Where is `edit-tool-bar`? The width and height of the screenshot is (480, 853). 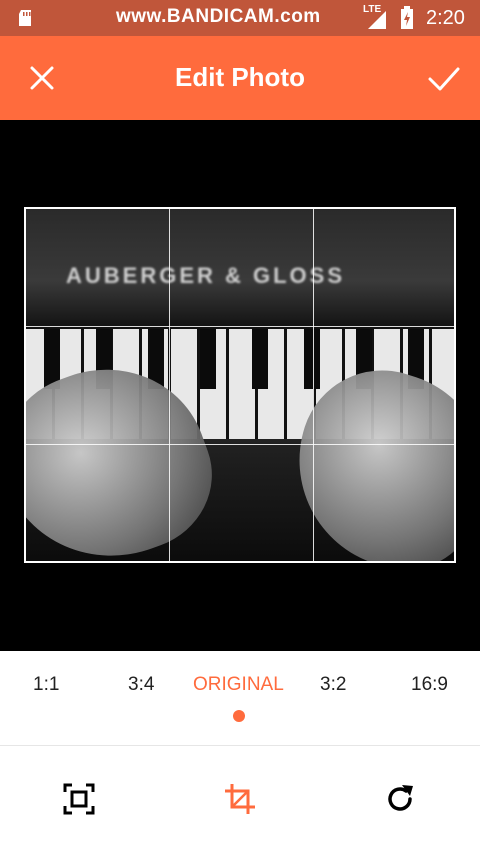
edit-tool-bar is located at coordinates (240, 799).